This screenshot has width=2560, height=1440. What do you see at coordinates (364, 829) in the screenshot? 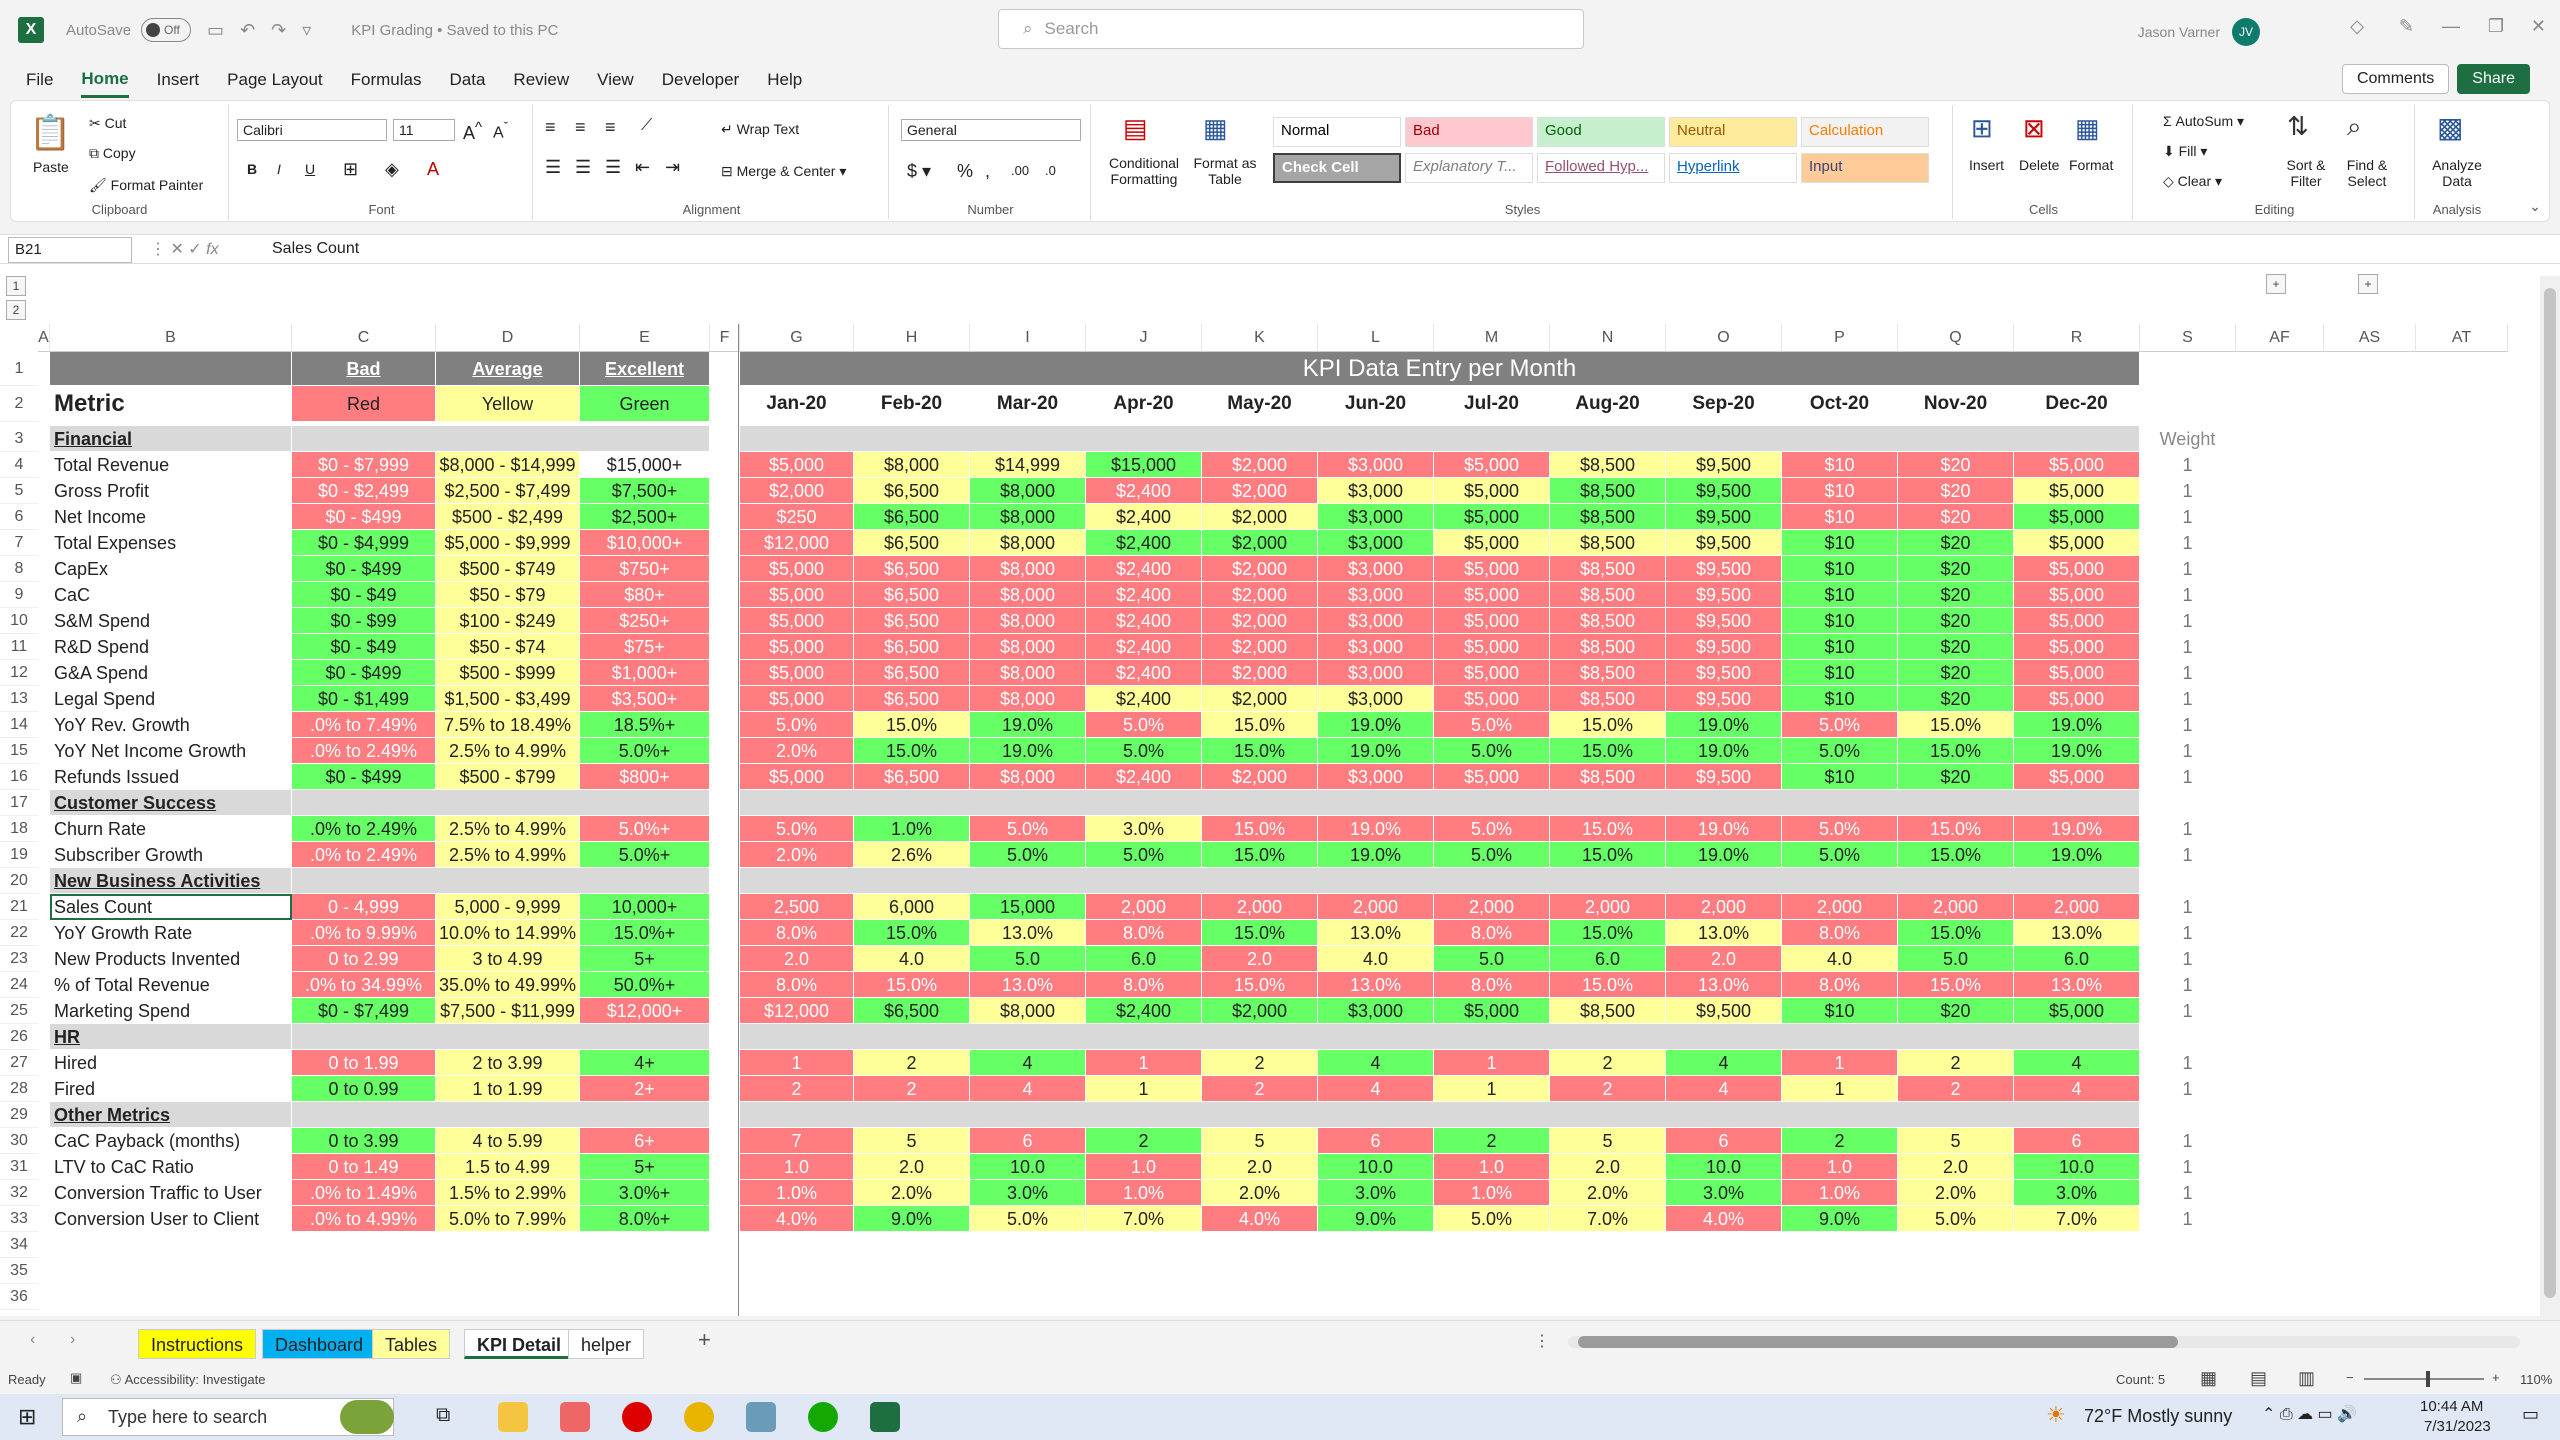
I see `threshold-cell: .0% to 2.49%` at bounding box center [364, 829].